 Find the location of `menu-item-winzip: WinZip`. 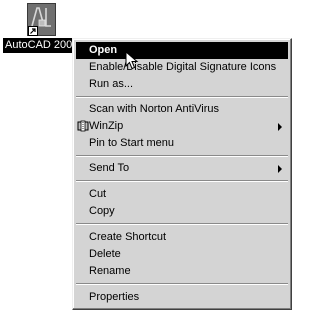

menu-item-winzip: WinZip is located at coordinates (182, 126).